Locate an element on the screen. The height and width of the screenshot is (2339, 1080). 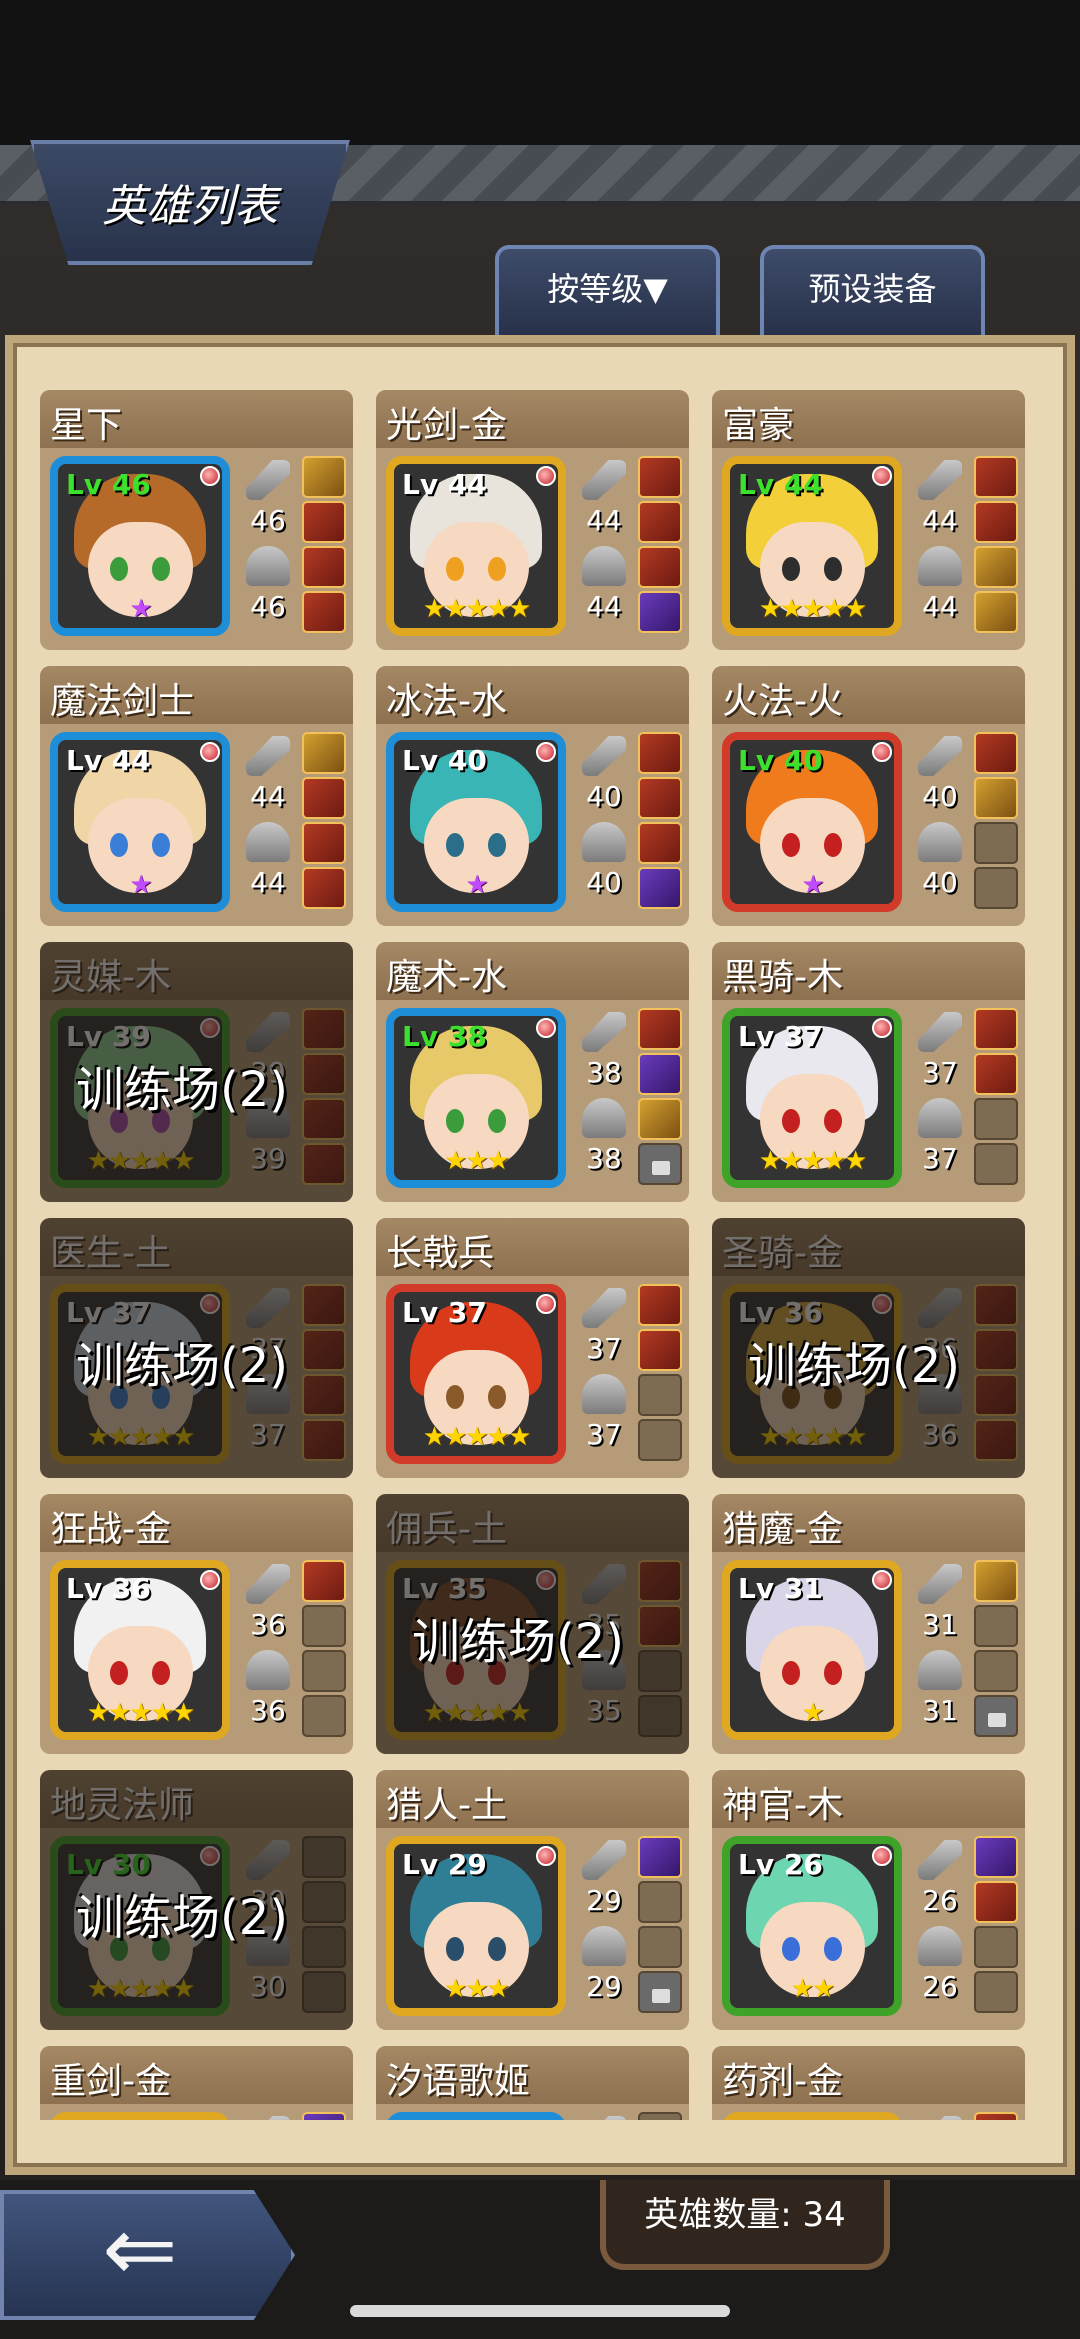
hero-portrait: Lv 26 ★★ is located at coordinates (812, 1926).